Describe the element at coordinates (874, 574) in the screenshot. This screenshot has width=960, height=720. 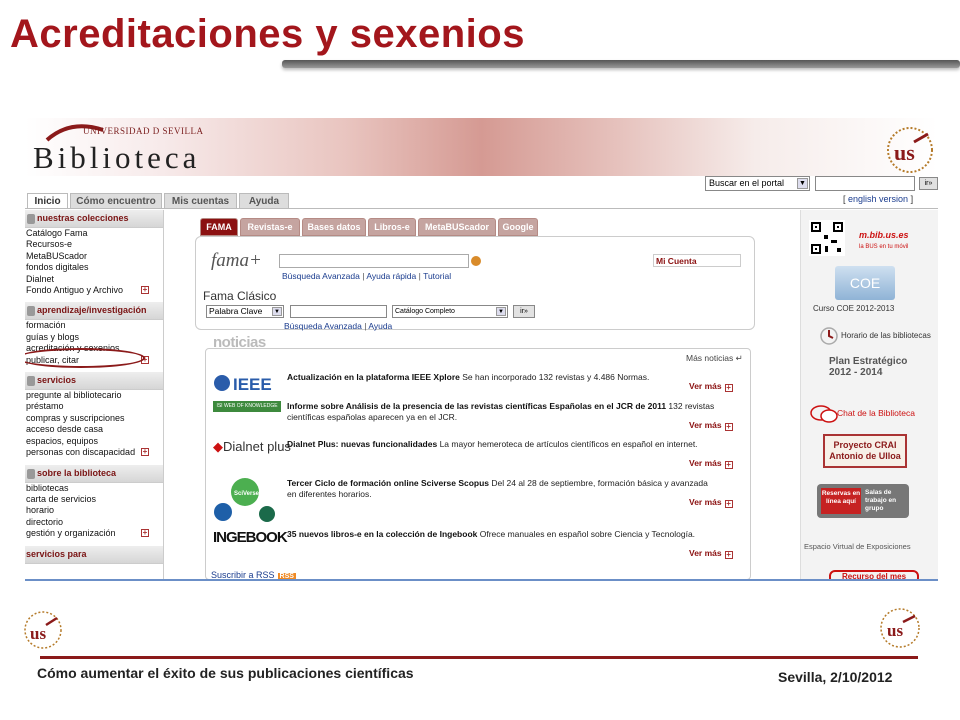
I see `recurso-del-mes-banner: Recurso del mes` at that location.